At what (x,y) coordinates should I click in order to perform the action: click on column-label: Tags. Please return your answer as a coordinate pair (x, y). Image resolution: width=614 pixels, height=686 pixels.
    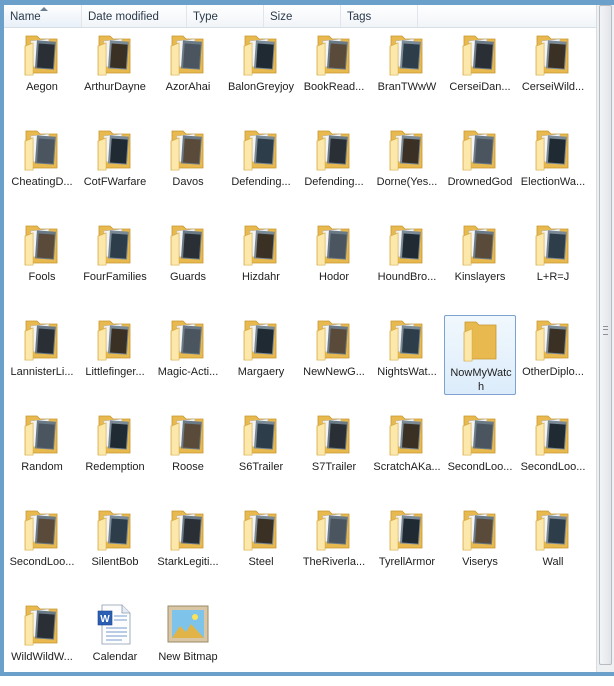
    Looking at the image, I should click on (359, 17).